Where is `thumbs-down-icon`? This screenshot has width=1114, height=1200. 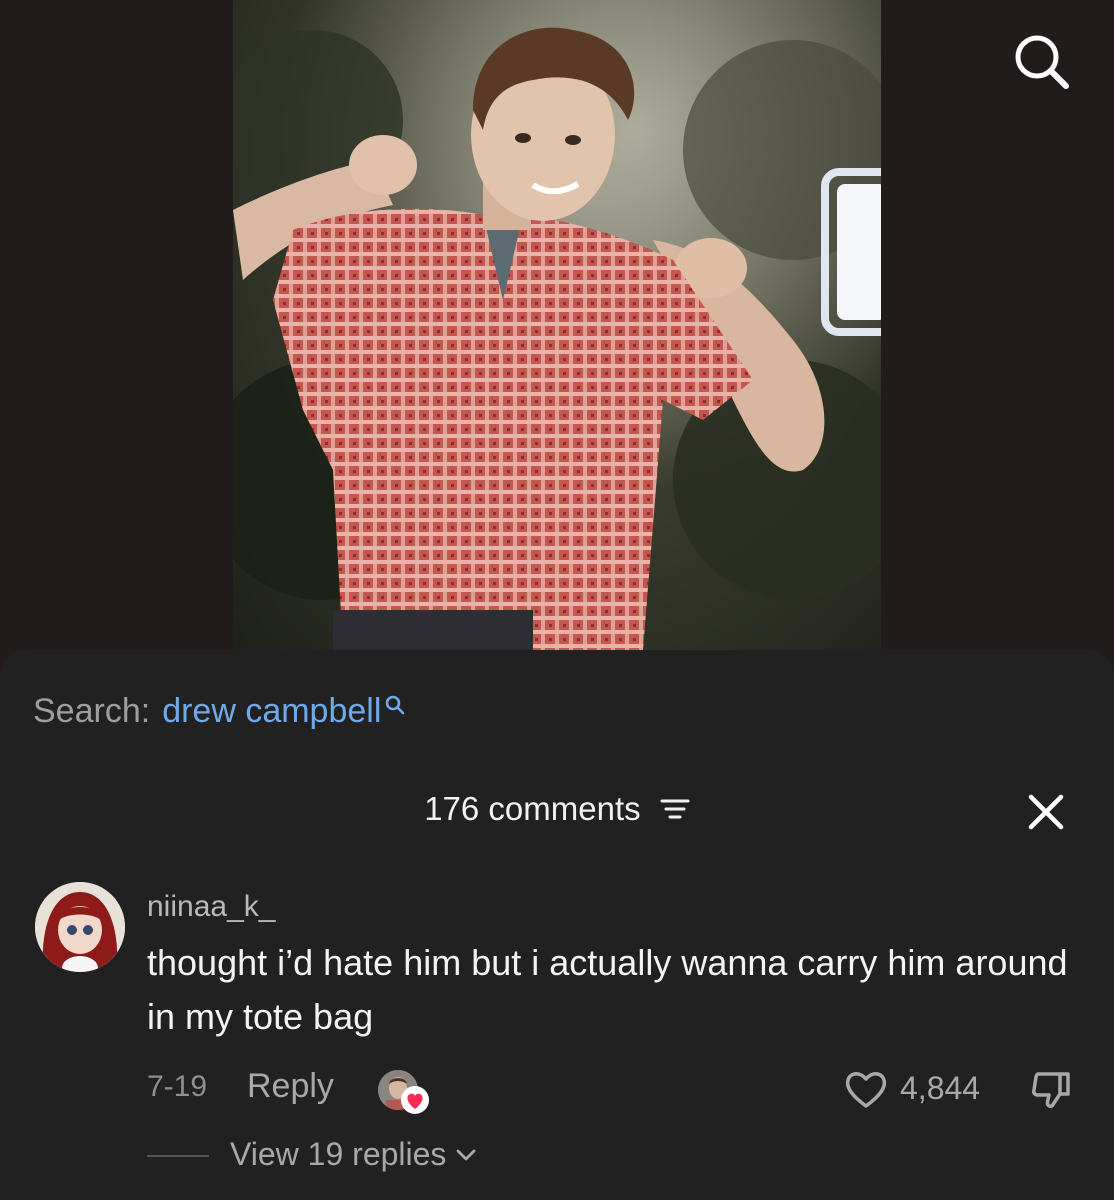 thumbs-down-icon is located at coordinates (1051, 1089).